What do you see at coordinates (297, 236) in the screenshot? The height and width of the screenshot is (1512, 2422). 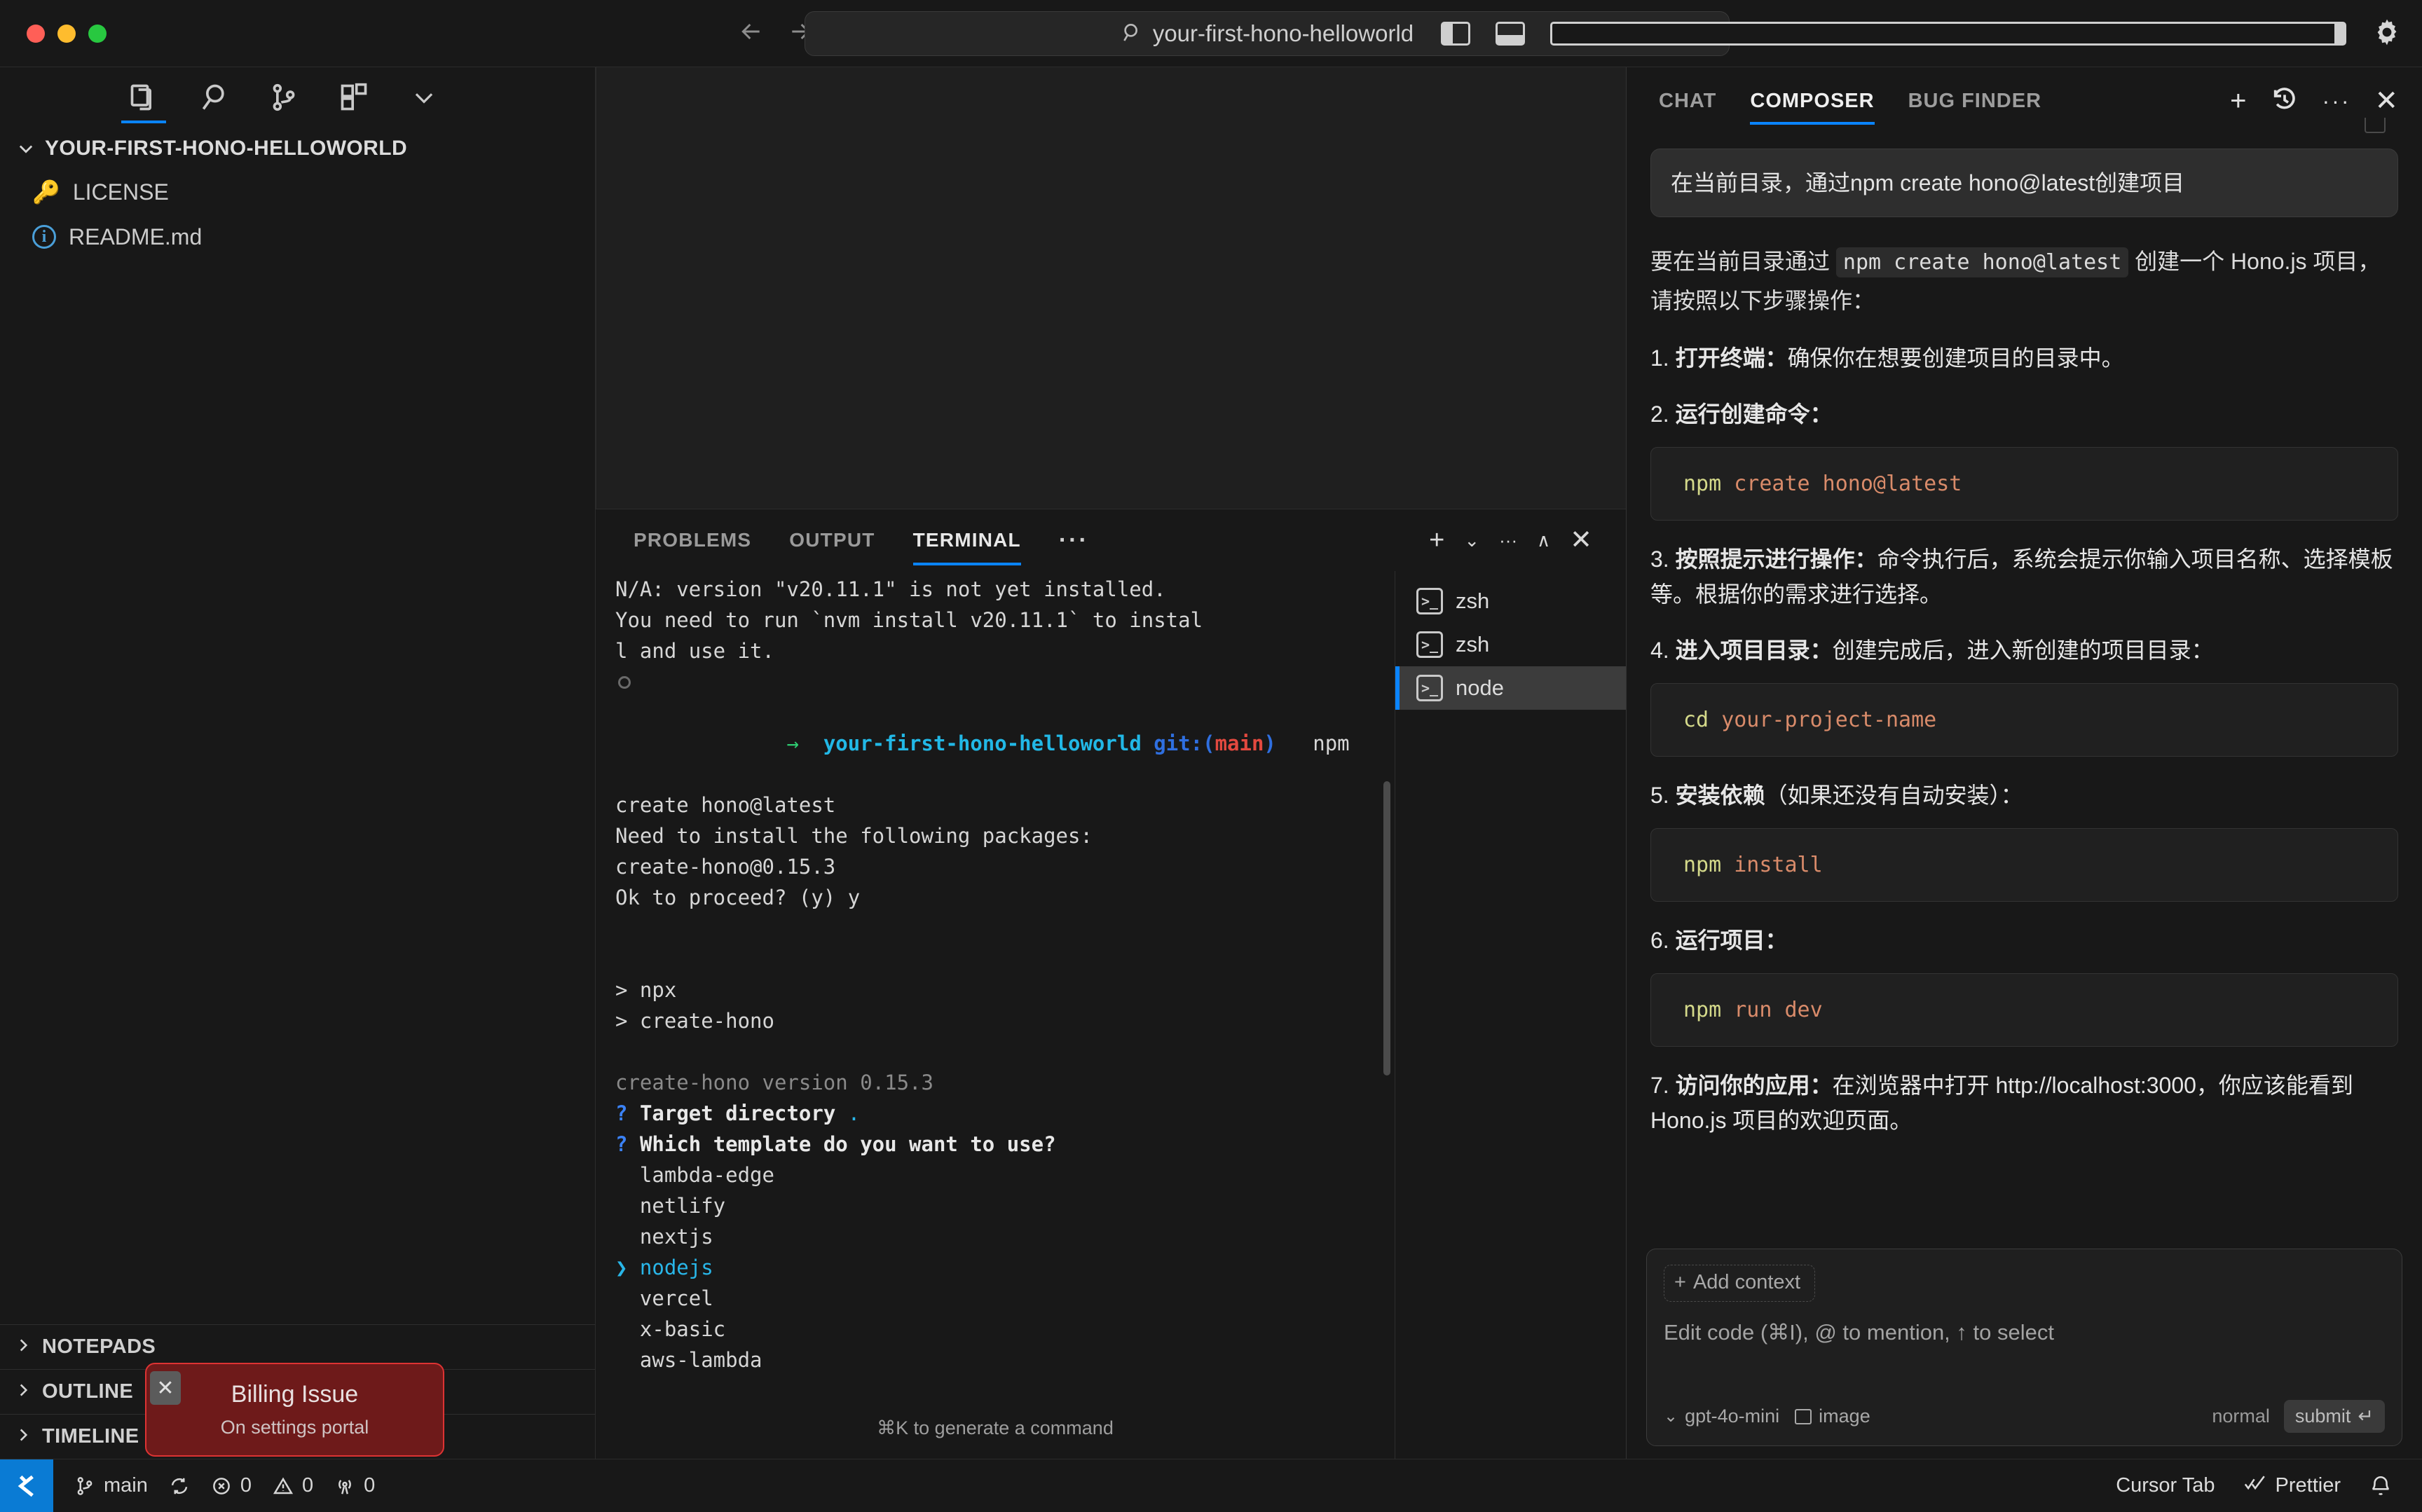 I see `file-item-readme: i README.md` at bounding box center [297, 236].